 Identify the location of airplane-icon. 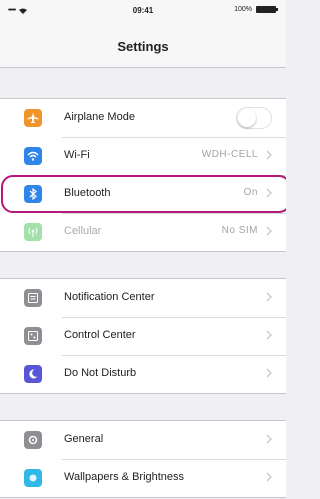
(33, 118).